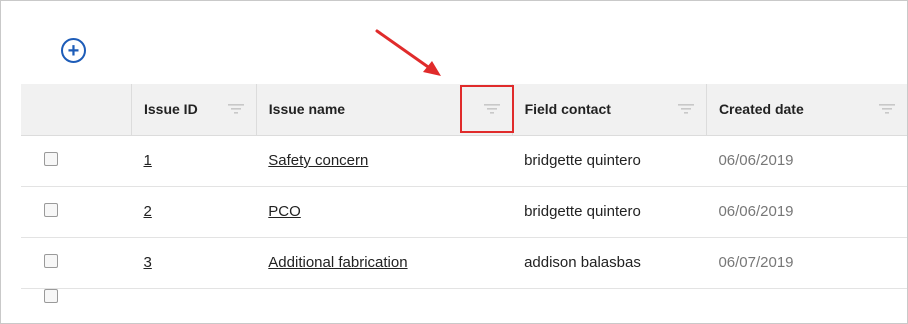 This screenshot has width=908, height=324. Describe the element at coordinates (761, 109) in the screenshot. I see `column-header-label: Created date` at that location.